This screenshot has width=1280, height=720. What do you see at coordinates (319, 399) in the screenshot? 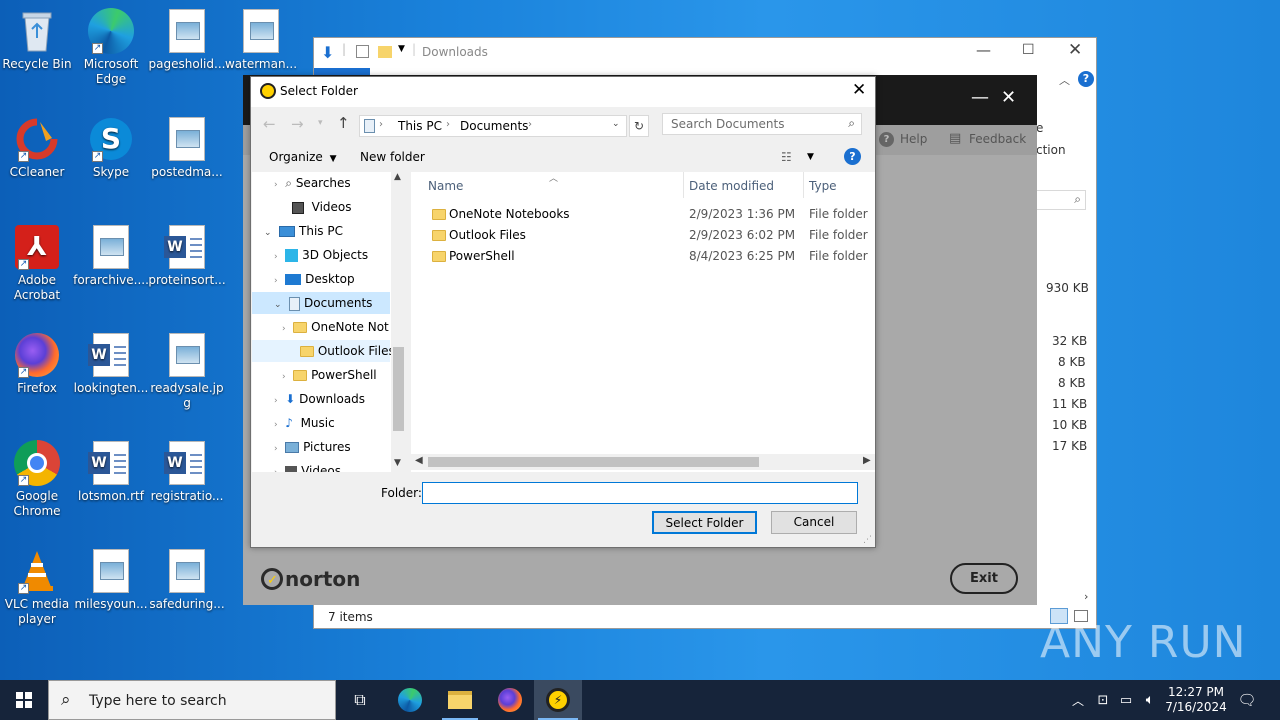
I see `tree-item-downloads: › ⬇ Downloads` at bounding box center [319, 399].